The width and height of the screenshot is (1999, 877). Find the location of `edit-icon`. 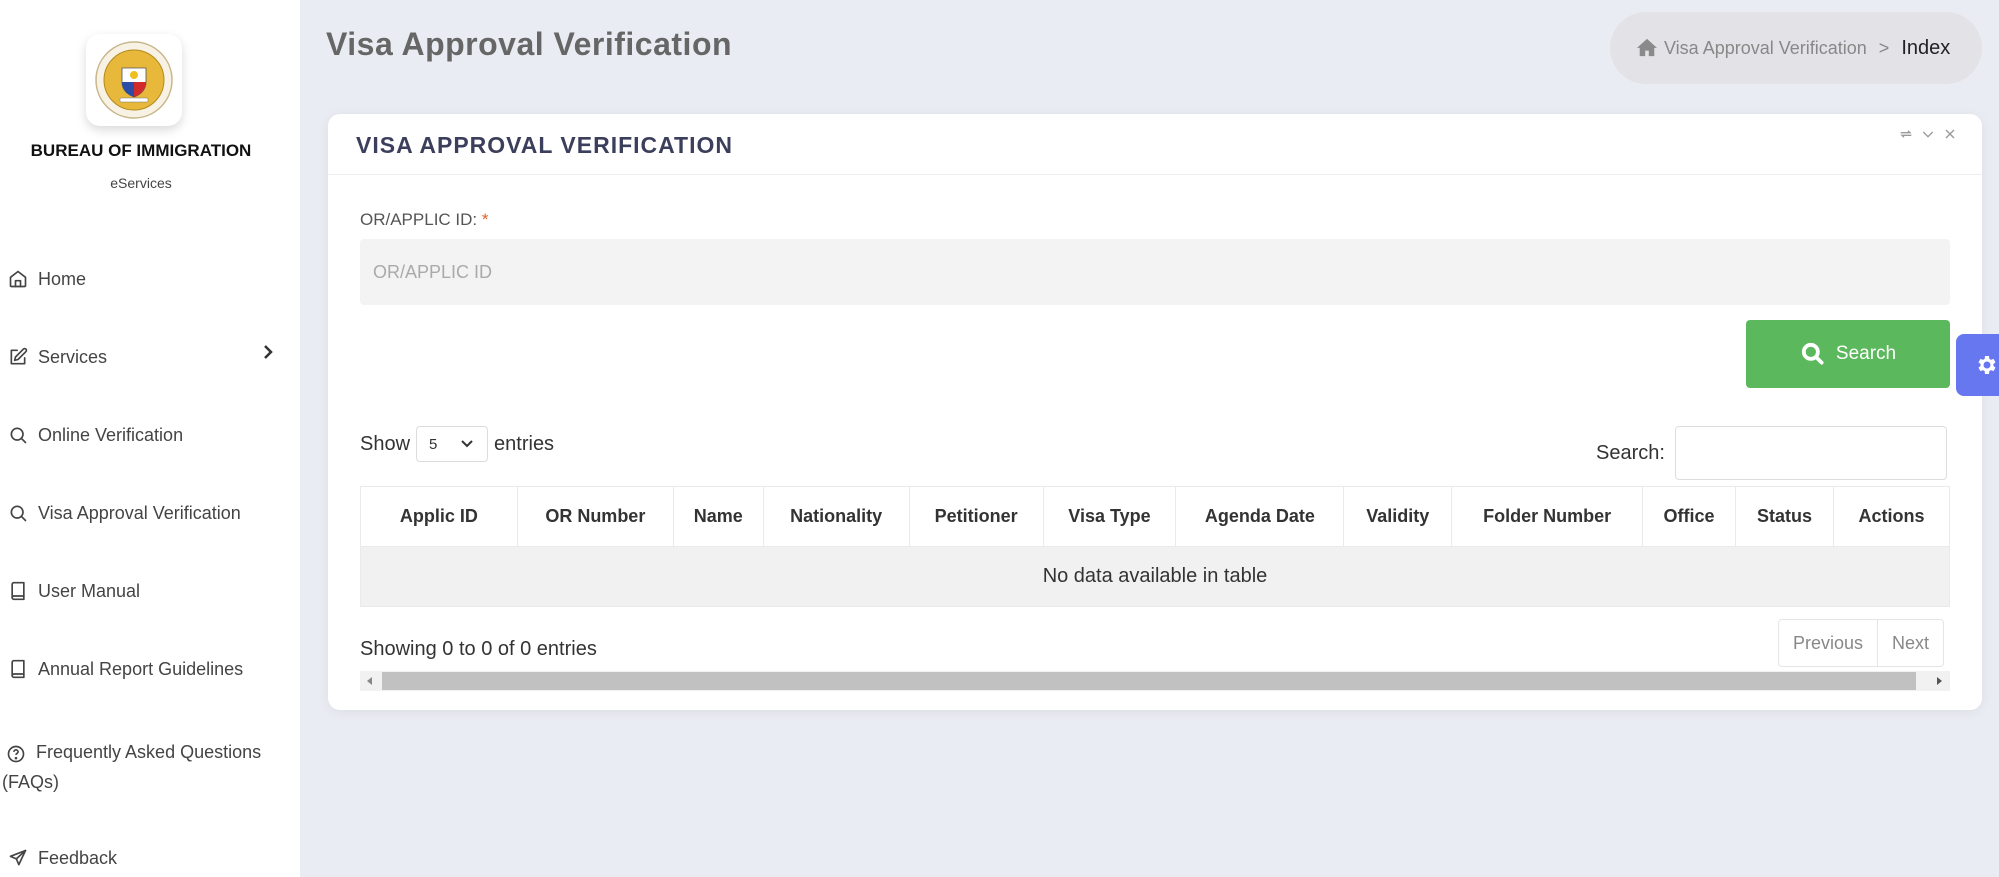

edit-icon is located at coordinates (18, 357).